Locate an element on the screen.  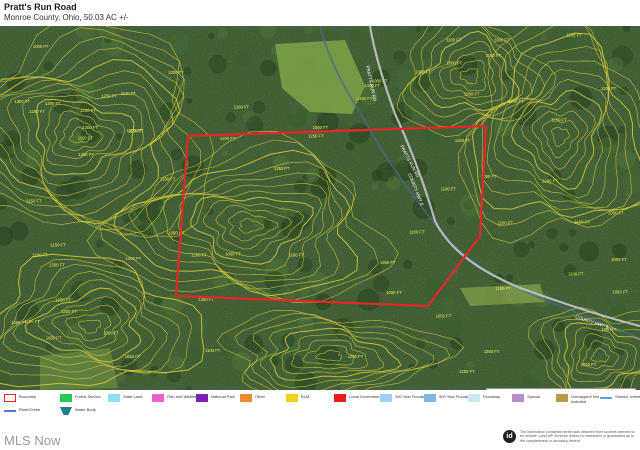
legend-label: Boundary is located at coordinates (28, 396).